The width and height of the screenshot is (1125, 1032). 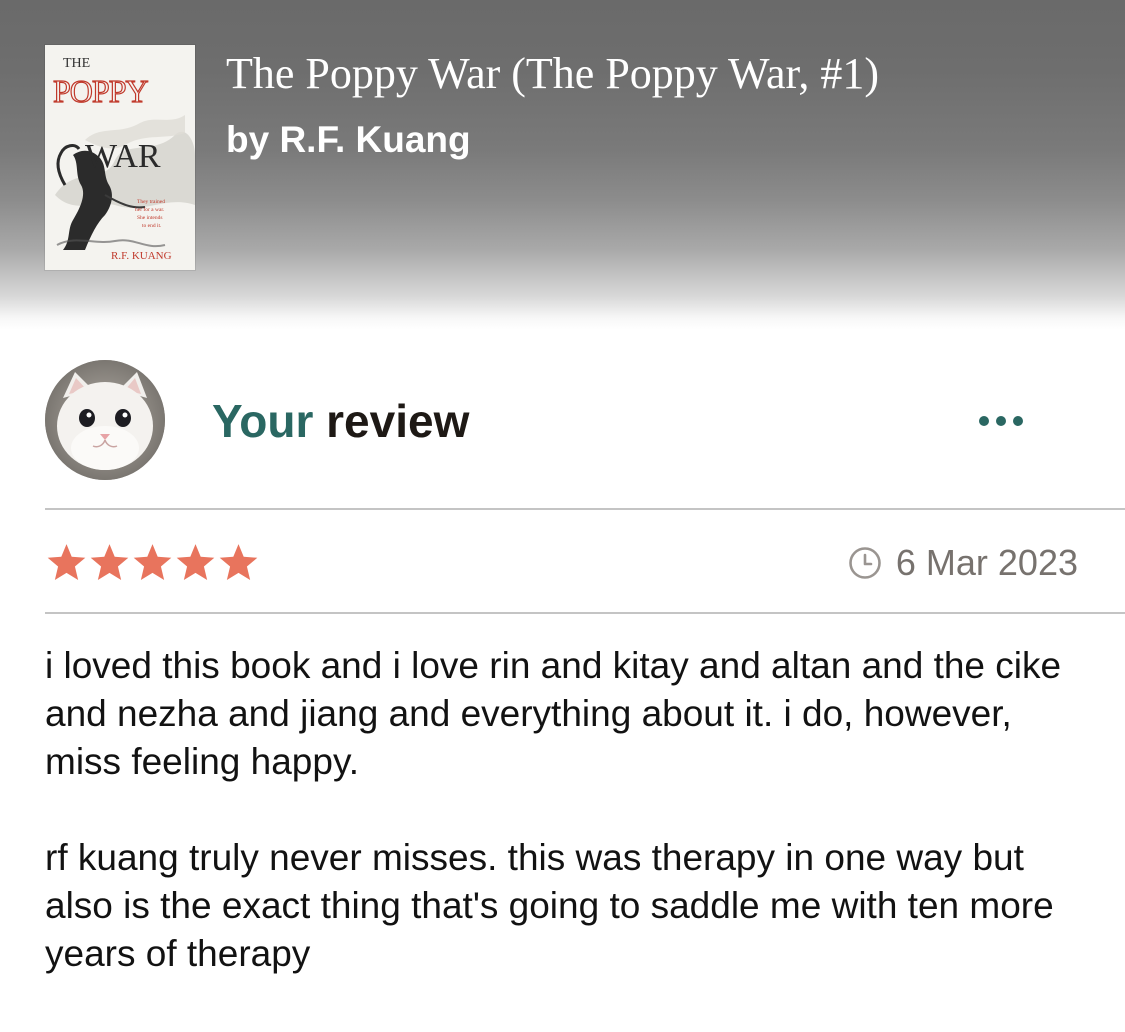 What do you see at coordinates (151, 202) in the screenshot?
I see `cover-tagline-1: They trained` at bounding box center [151, 202].